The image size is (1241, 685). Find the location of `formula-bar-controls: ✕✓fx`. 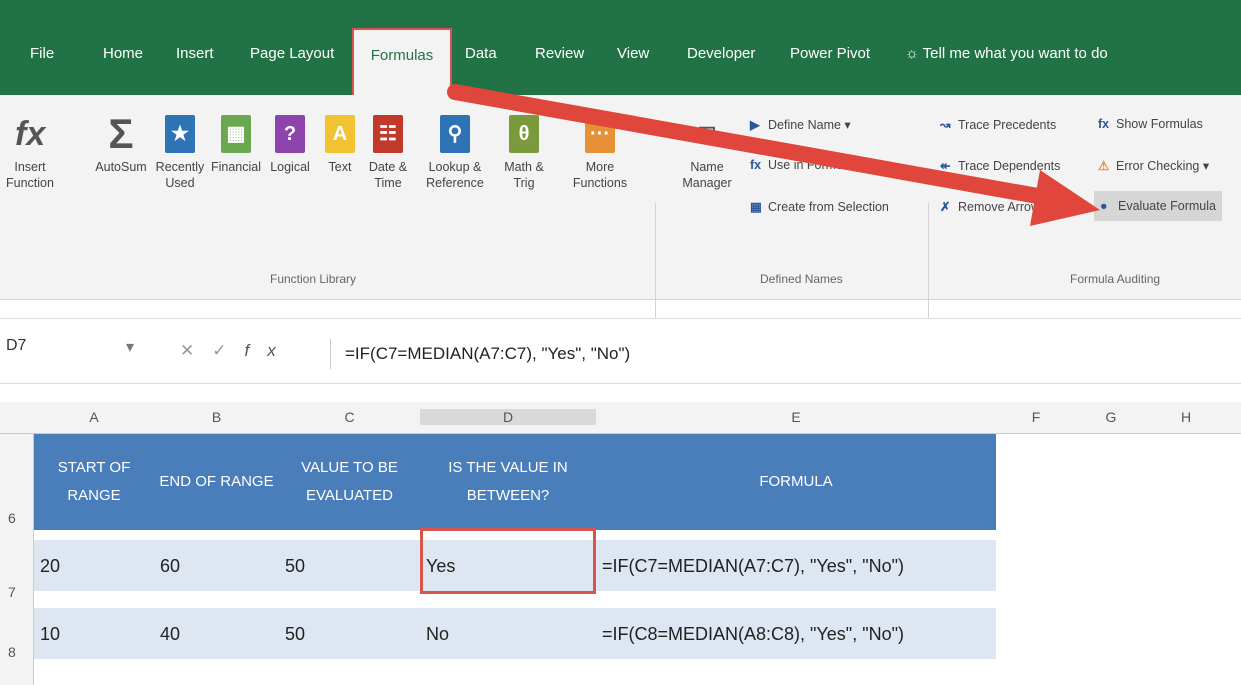

formula-bar-controls: ✕✓fx is located at coordinates (237, 351).